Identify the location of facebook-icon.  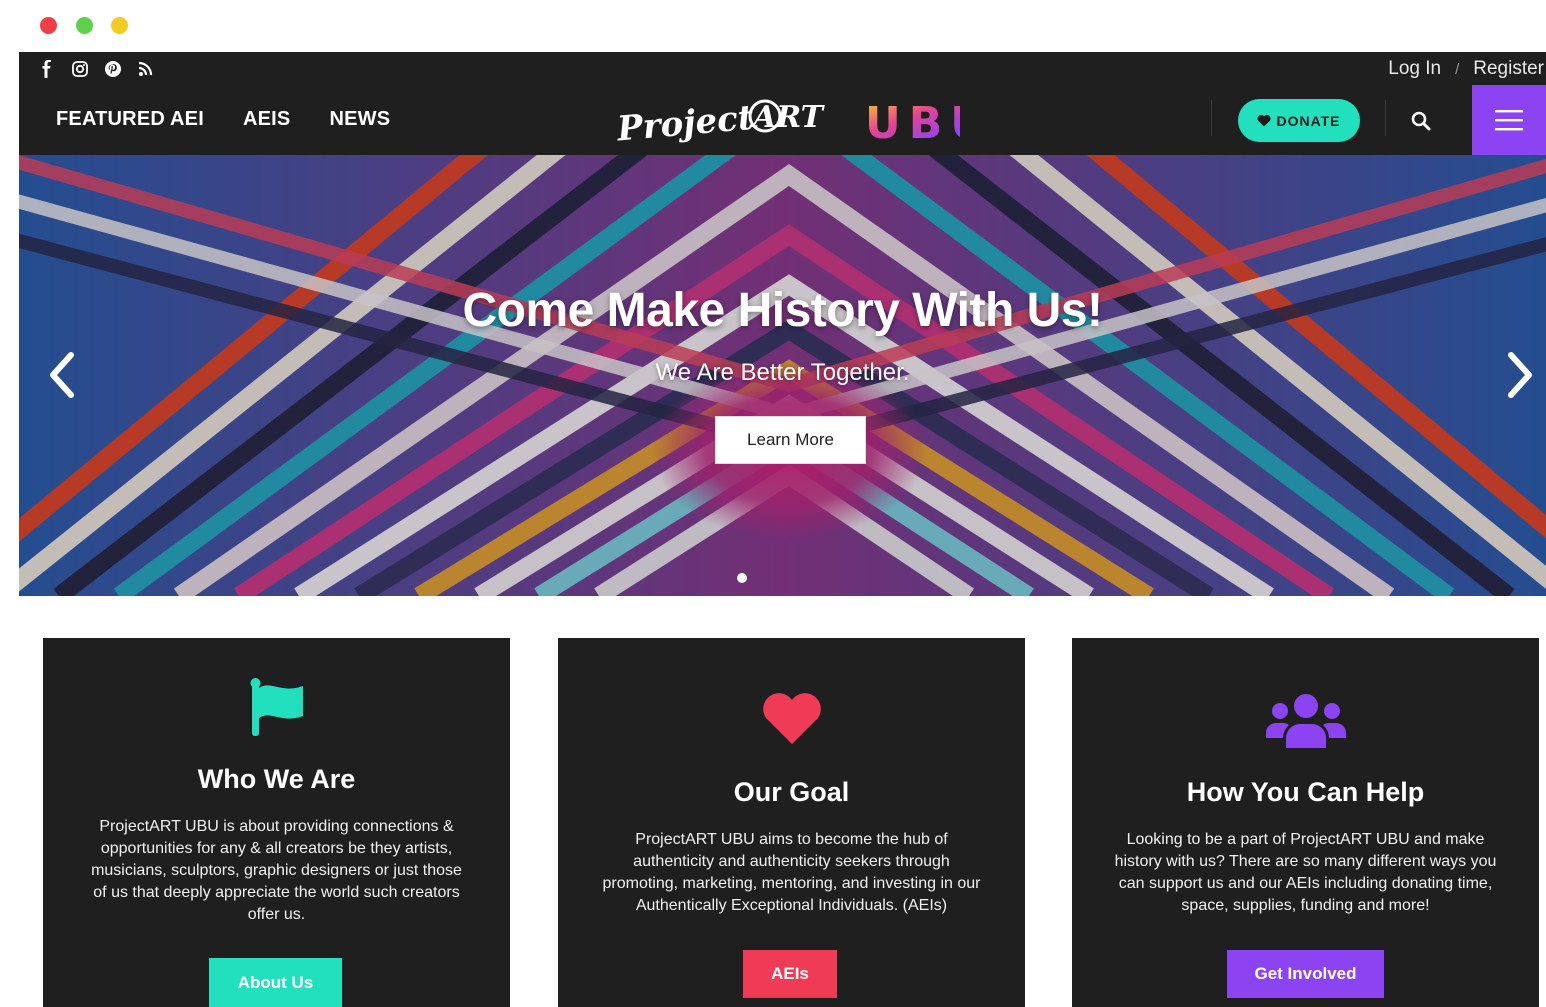
(47, 69).